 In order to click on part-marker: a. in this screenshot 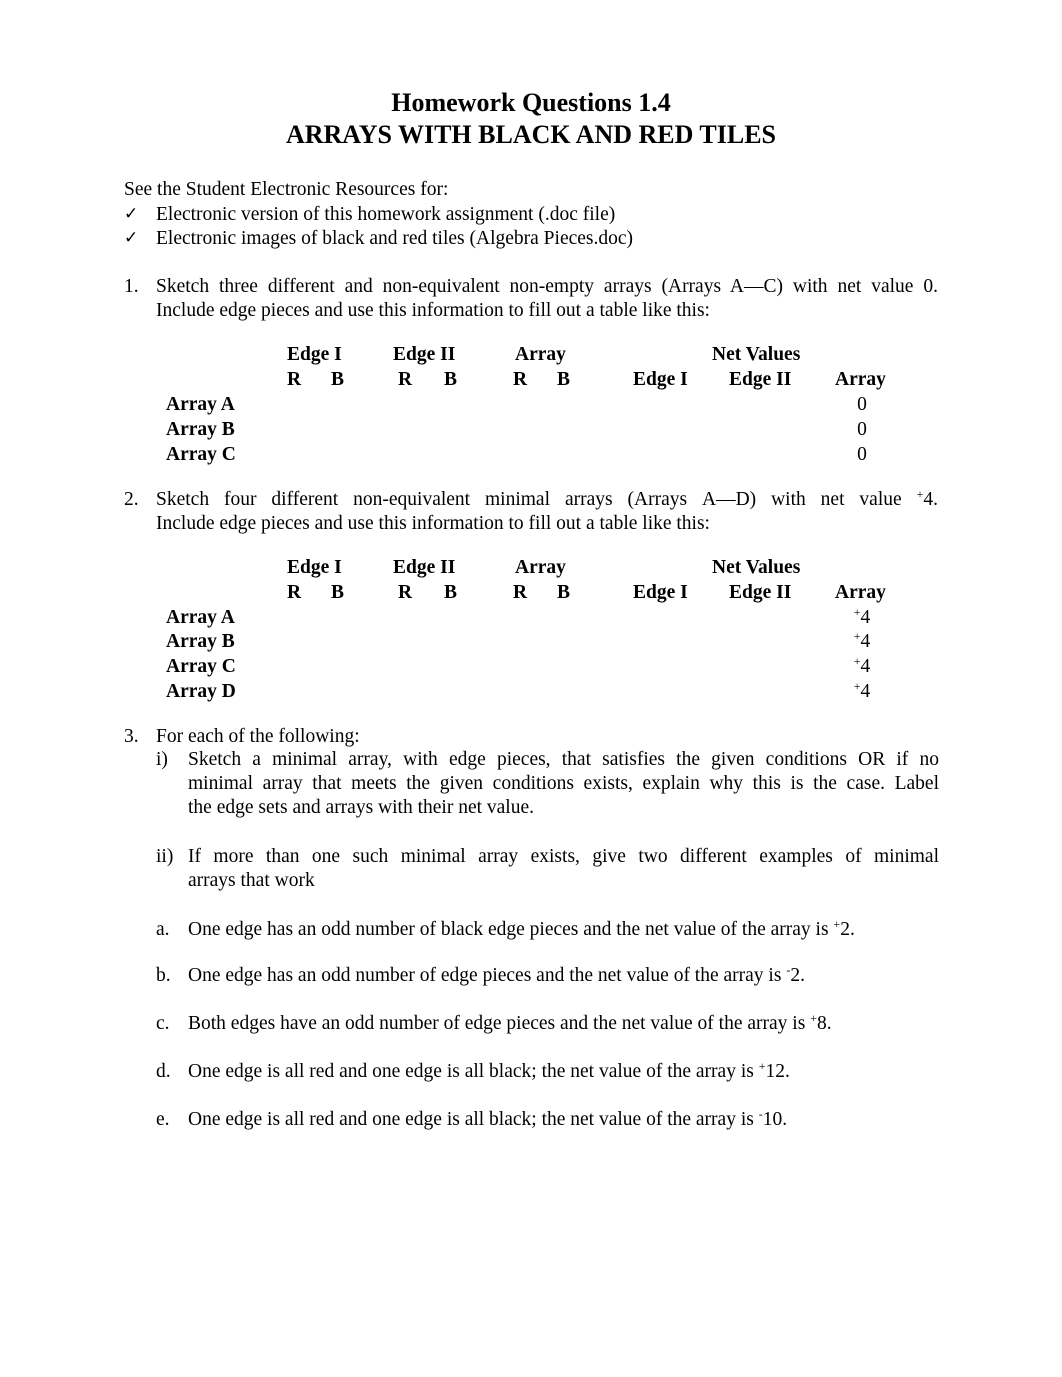, I will do `click(163, 929)`.